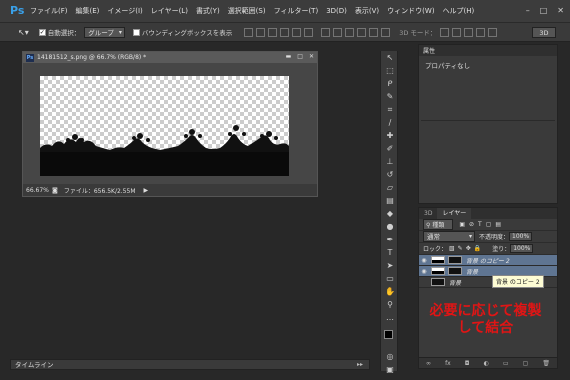 This screenshot has width=570, height=380. I want to click on move-tool-icon: ↖▾, so click(23, 32).